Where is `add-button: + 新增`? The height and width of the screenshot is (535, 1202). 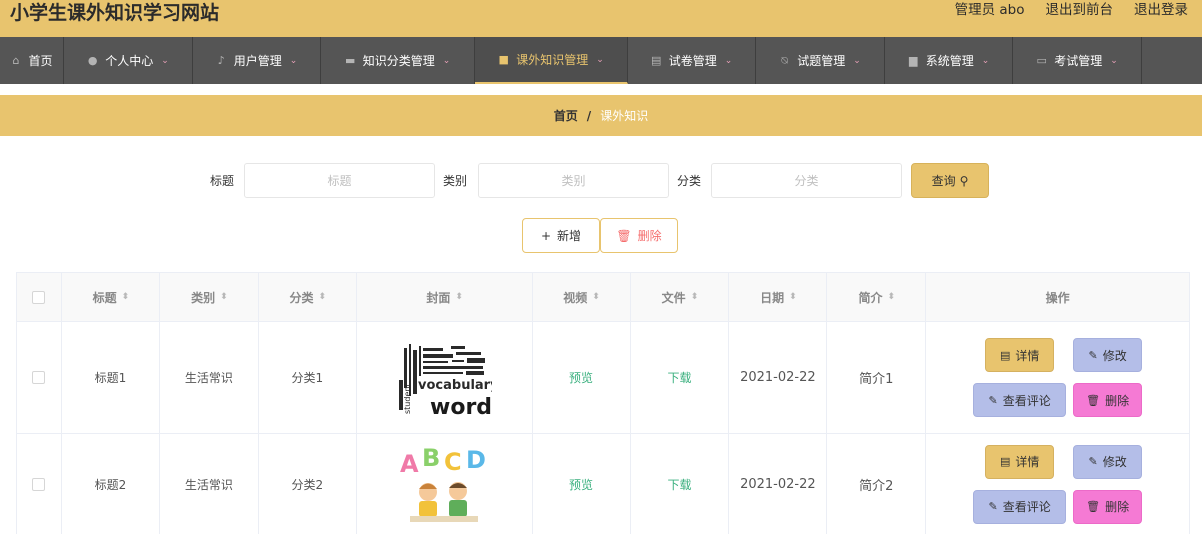
add-button: + 新增 is located at coordinates (561, 235).